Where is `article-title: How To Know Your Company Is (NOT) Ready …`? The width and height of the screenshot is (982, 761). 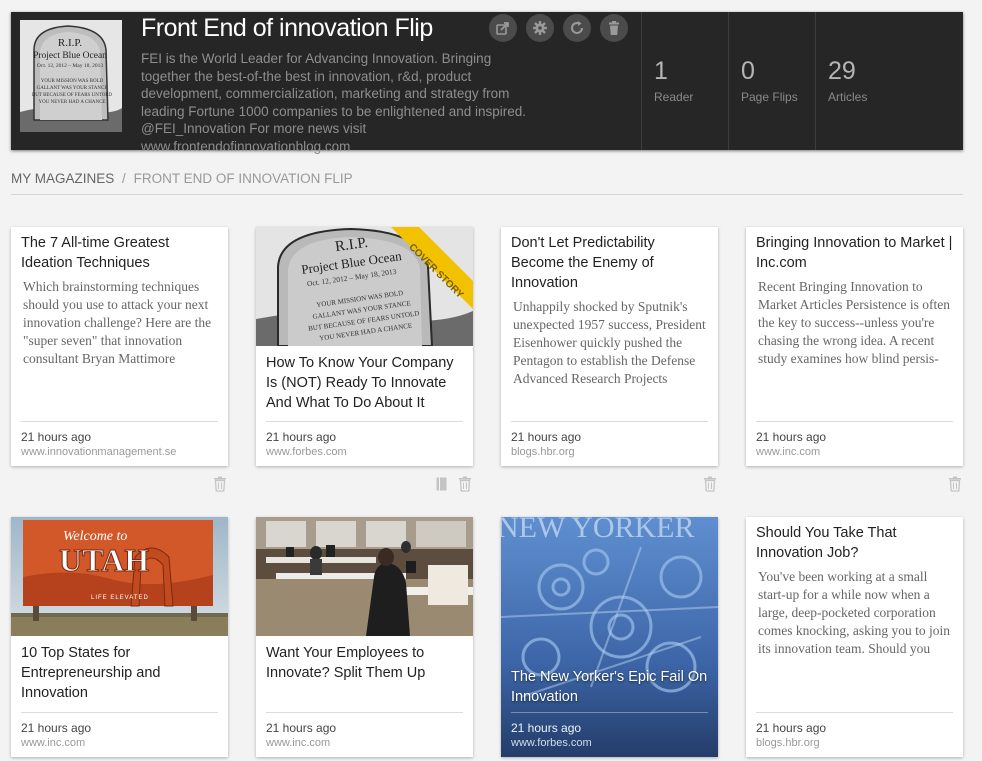 article-title: How To Know Your Company Is (NOT) Ready … is located at coordinates (364, 379).